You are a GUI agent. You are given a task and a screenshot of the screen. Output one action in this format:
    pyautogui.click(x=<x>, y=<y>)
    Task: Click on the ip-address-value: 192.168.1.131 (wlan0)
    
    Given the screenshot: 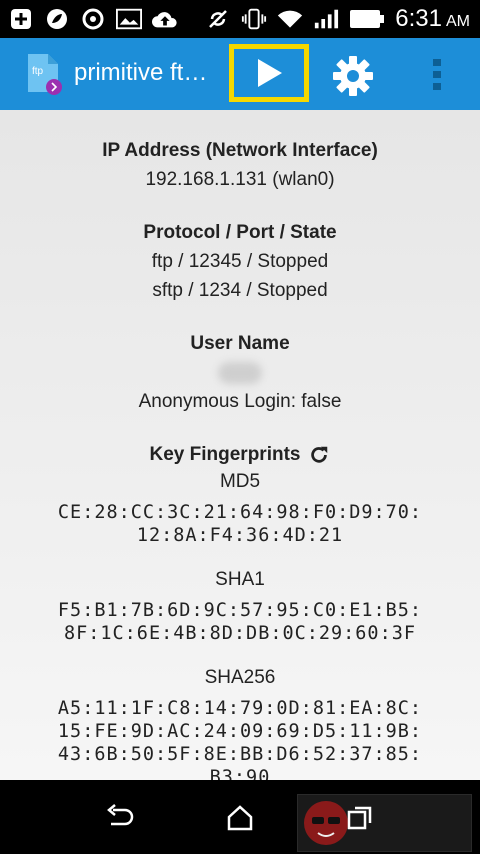 What is the action you would take?
    pyautogui.click(x=240, y=179)
    